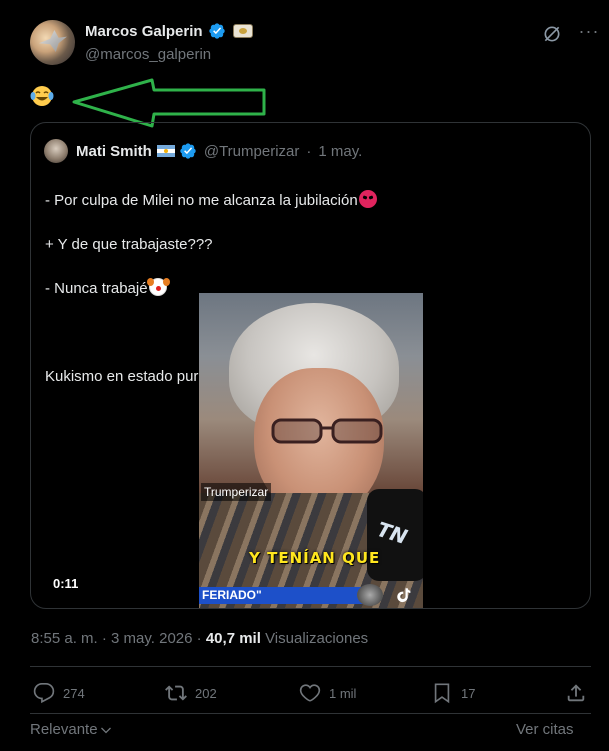 The image size is (609, 751). Describe the element at coordinates (96, 288) in the screenshot. I see `quoted-line-3: - Nunca trabajé` at that location.